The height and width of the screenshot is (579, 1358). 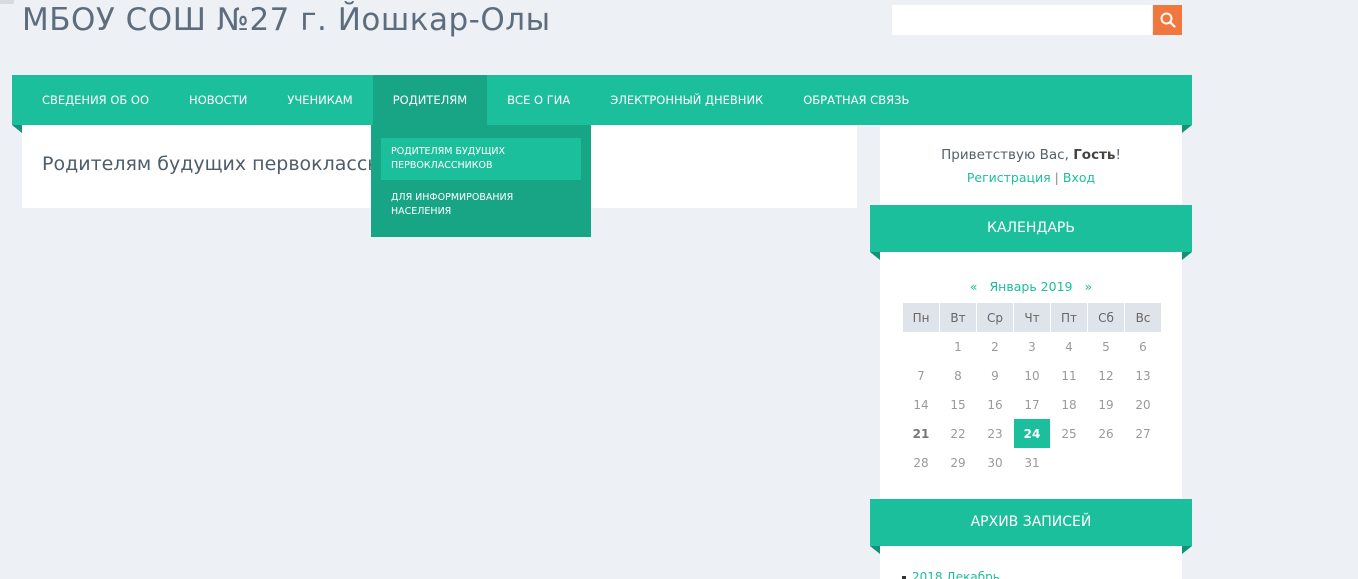 I want to click on calendar-day: 31, so click(x=1032, y=462).